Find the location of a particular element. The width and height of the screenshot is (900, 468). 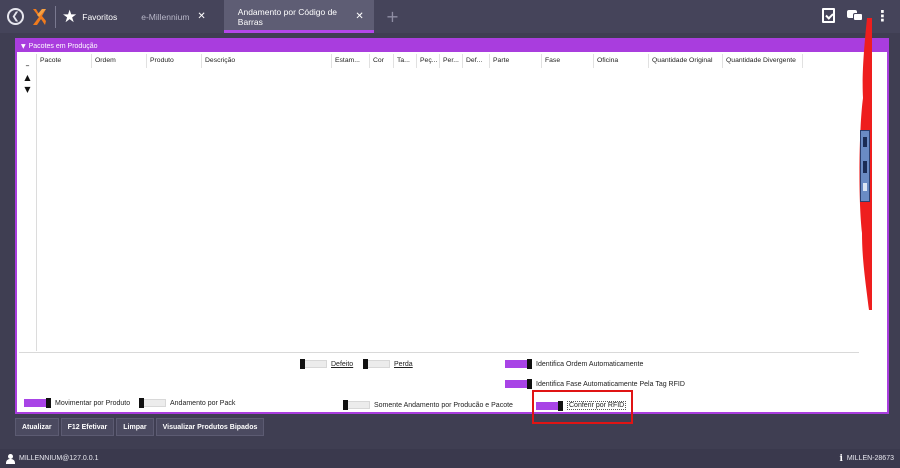

status-user: MILLENNIUM@127.0.0.1 is located at coordinates (52, 458).